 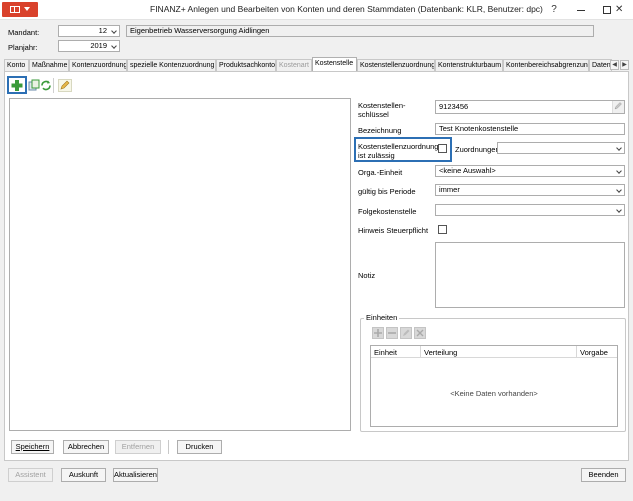 What do you see at coordinates (89, 46) in the screenshot?
I see `planjahr-select: 2019` at bounding box center [89, 46].